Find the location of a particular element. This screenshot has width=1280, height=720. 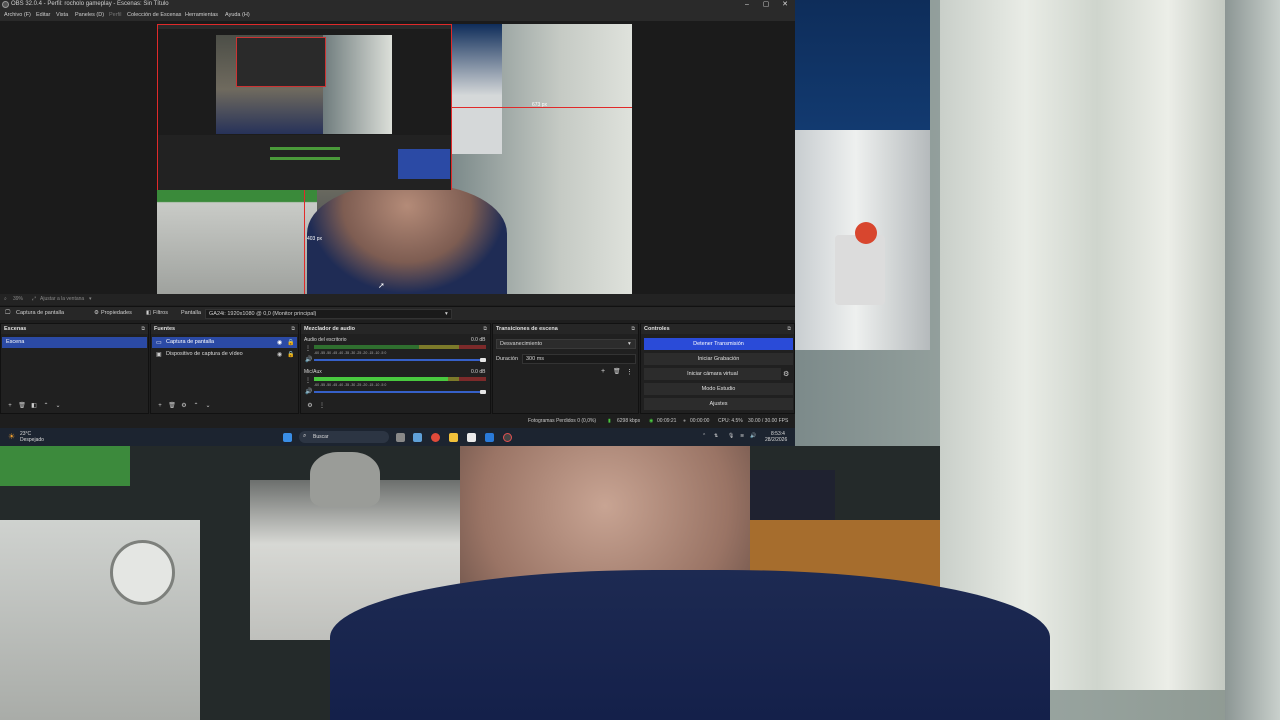

duration-value: 300 ms is located at coordinates (535, 359).